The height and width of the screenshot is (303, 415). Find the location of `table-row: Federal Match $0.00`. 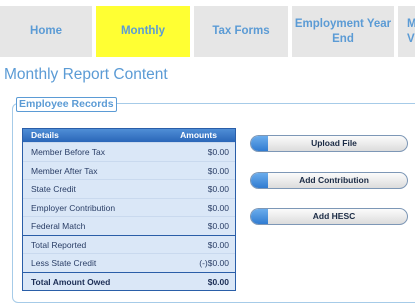

table-row: Federal Match $0.00 is located at coordinates (129, 225).